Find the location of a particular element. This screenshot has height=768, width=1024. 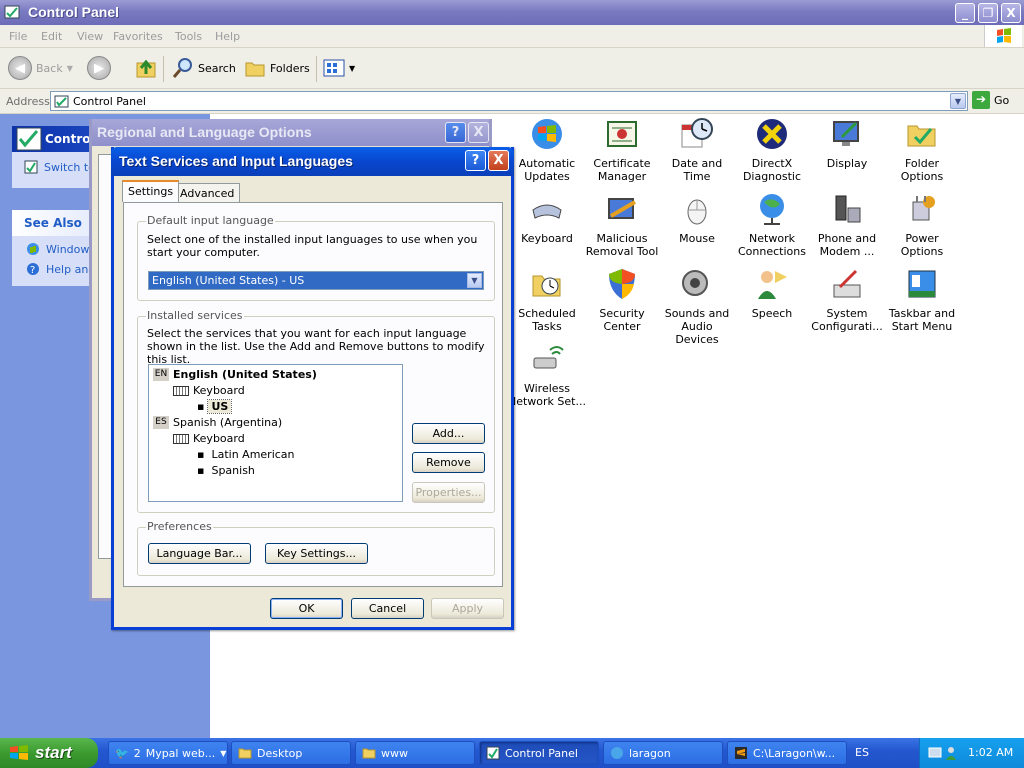

directx-icon is located at coordinates (772, 134).